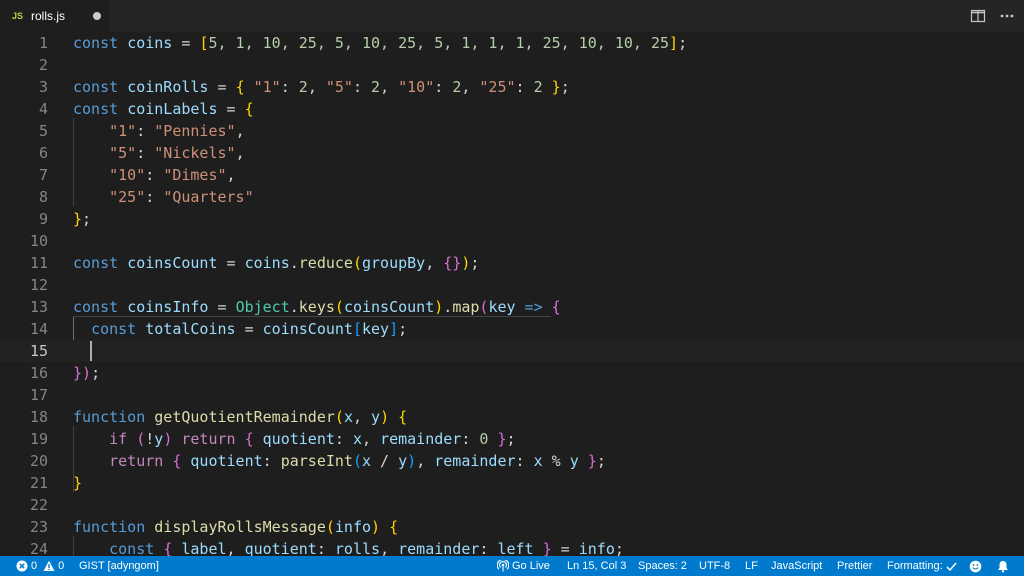 The height and width of the screenshot is (576, 1024). I want to click on line-number: 1, so click(43, 43).